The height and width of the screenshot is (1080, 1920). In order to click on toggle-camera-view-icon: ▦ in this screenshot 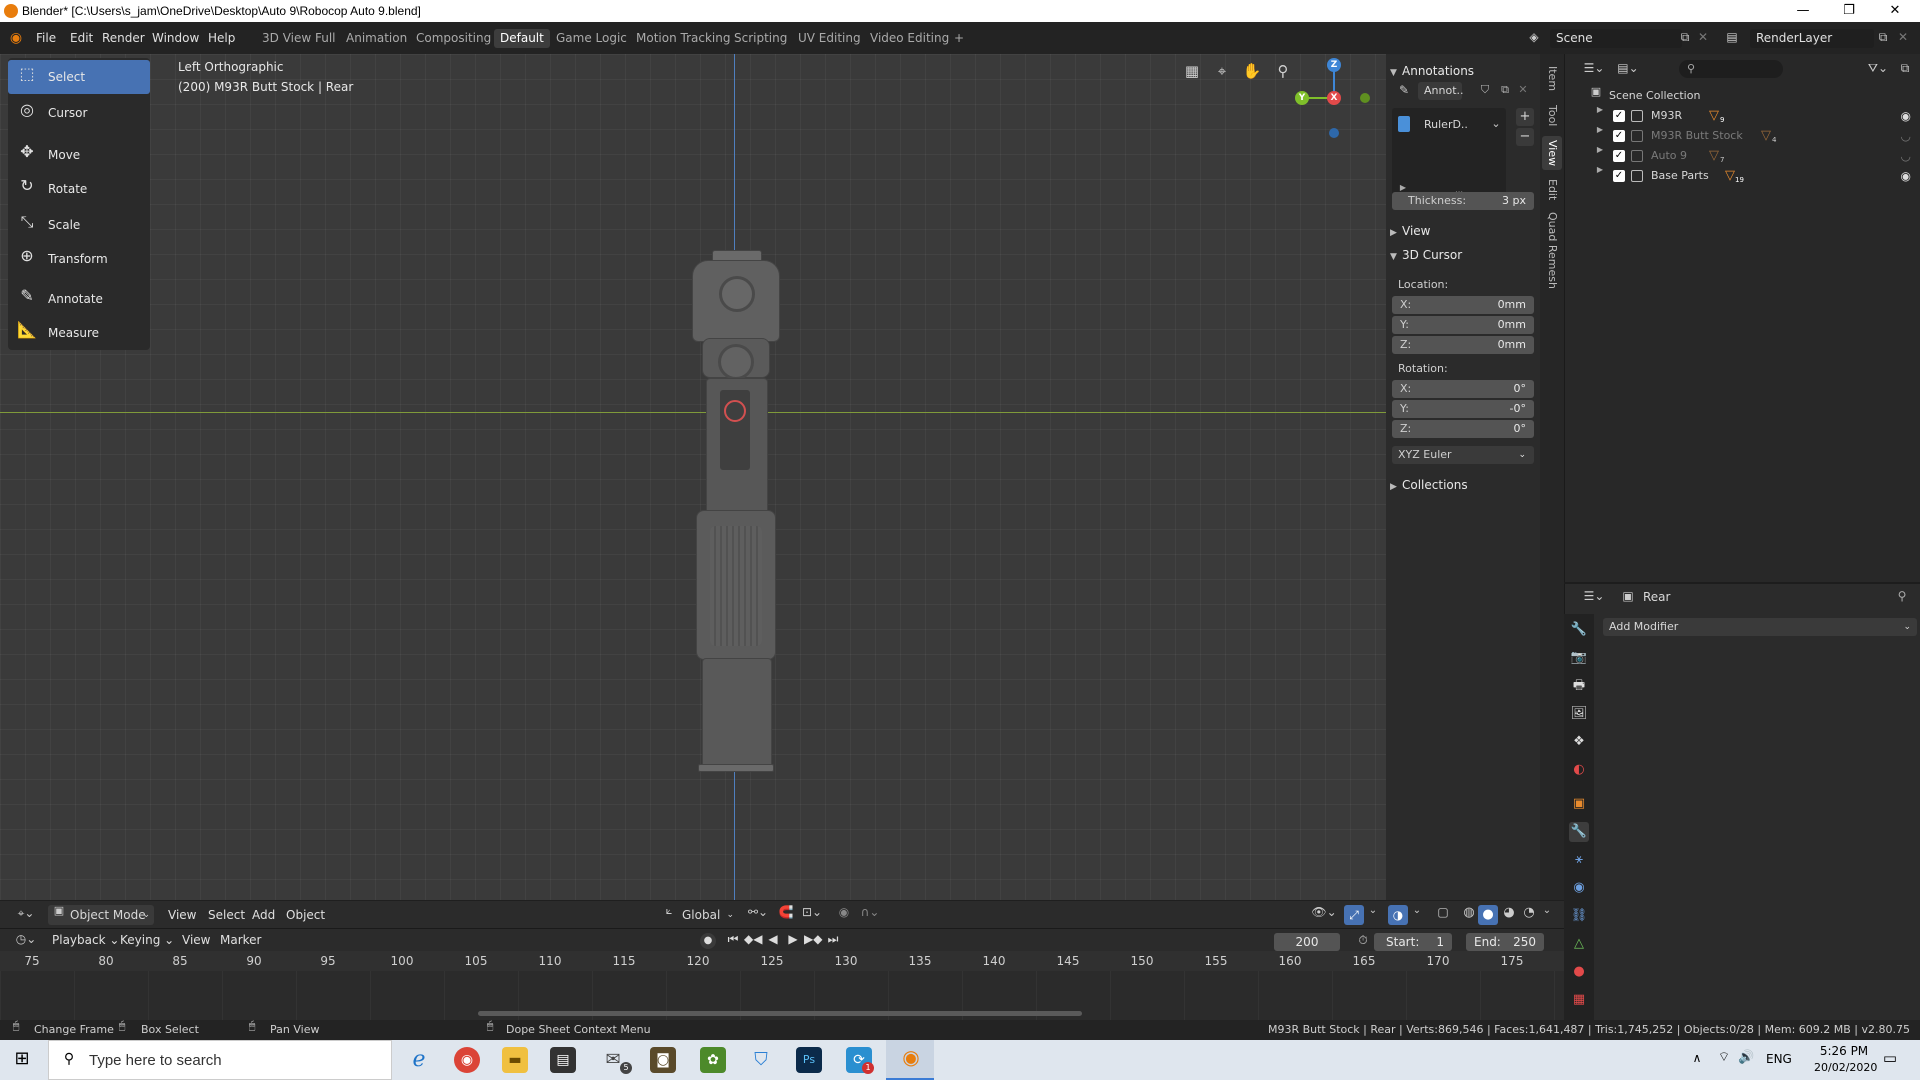, I will do `click(1192, 71)`.